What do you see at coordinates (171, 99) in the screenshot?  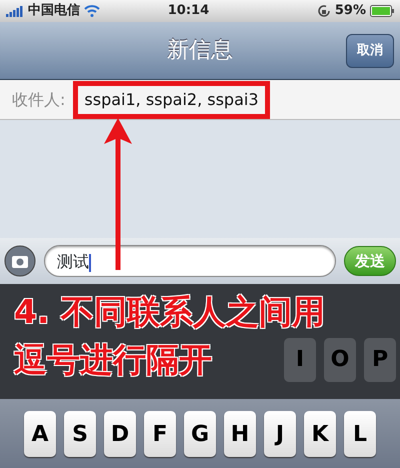 I see `recipients-field: sspai1, sspai2, sspai3` at bounding box center [171, 99].